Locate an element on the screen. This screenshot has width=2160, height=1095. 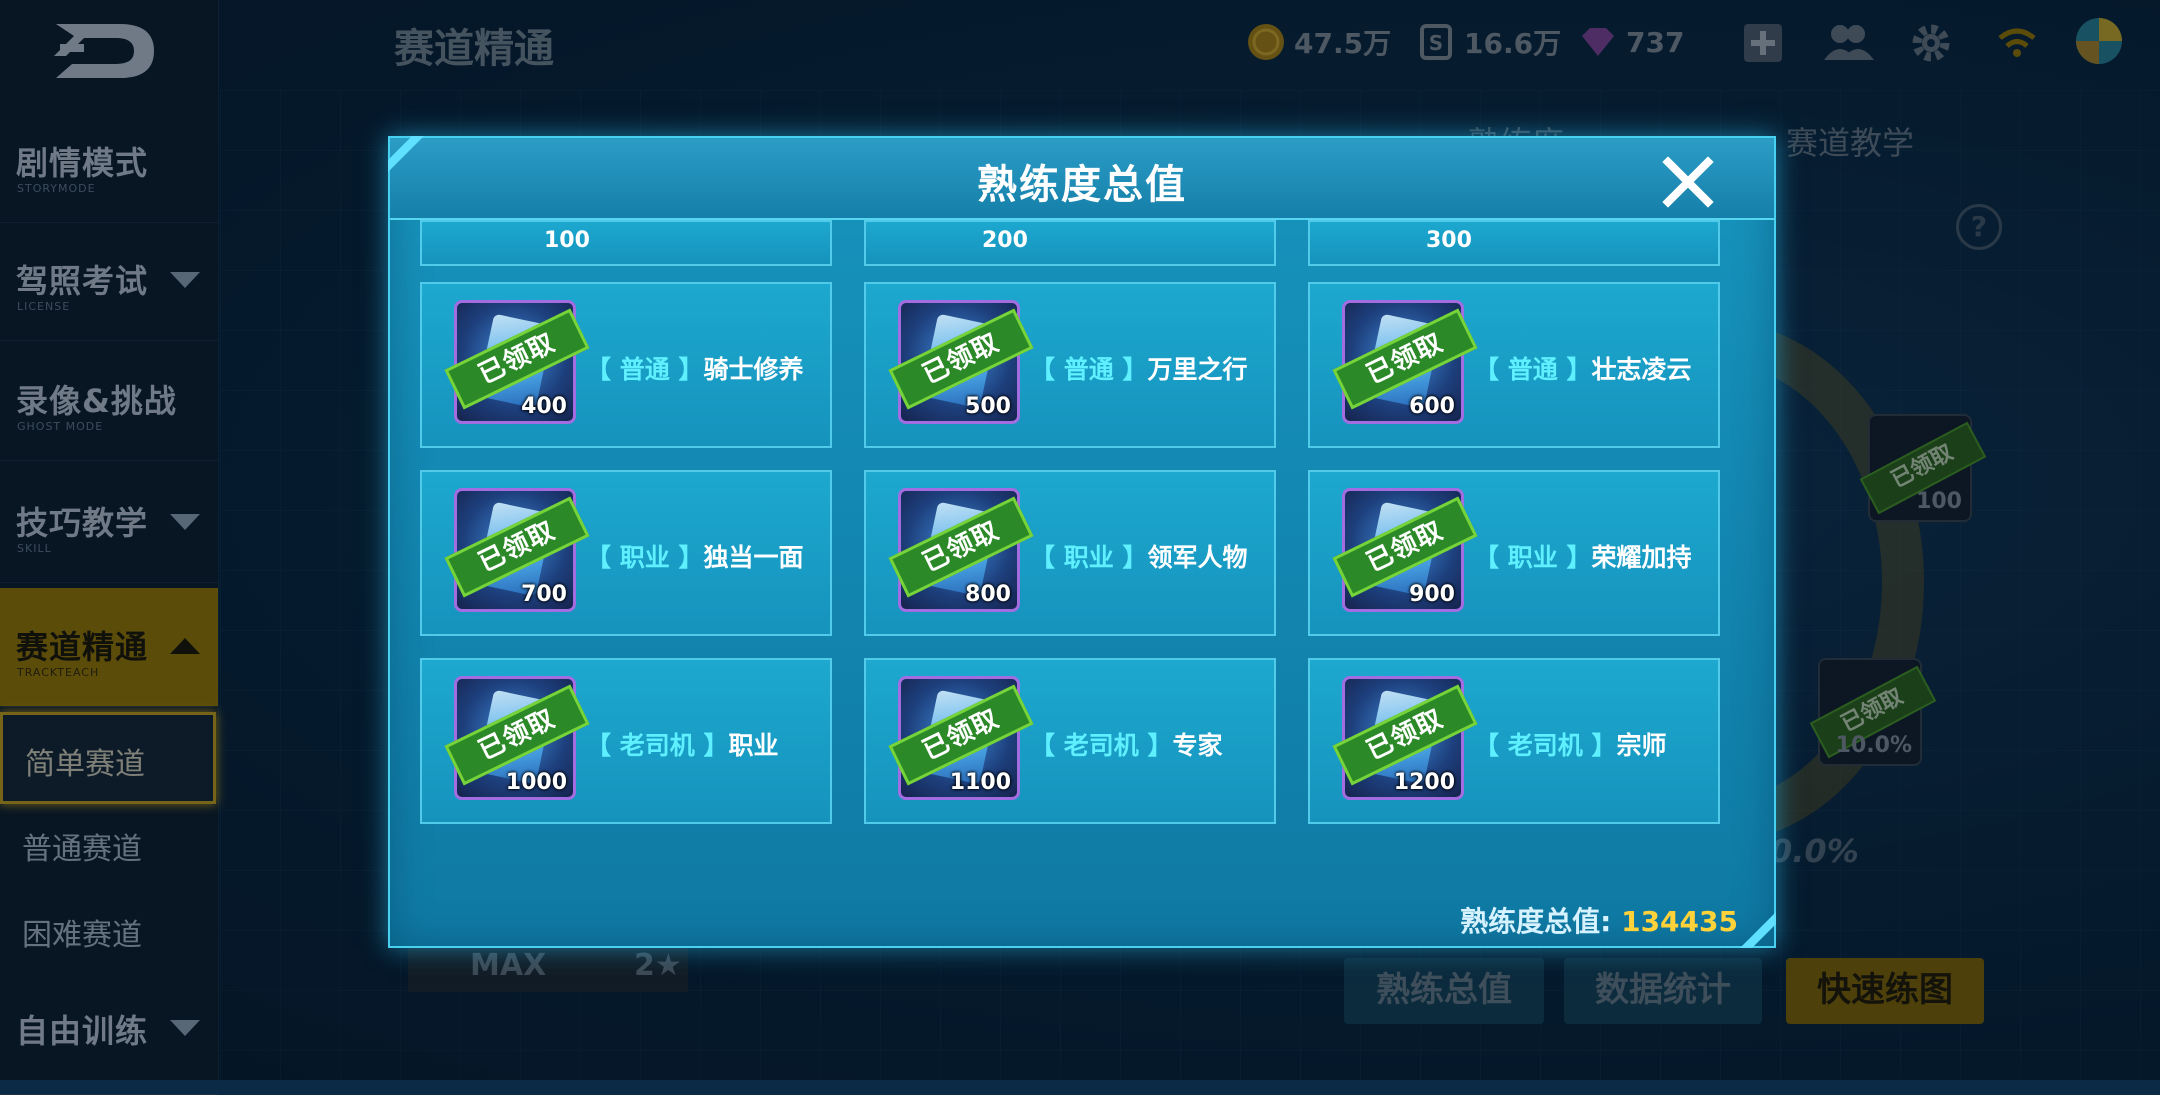
achievement-name: 专家 is located at coordinates (1197, 745).